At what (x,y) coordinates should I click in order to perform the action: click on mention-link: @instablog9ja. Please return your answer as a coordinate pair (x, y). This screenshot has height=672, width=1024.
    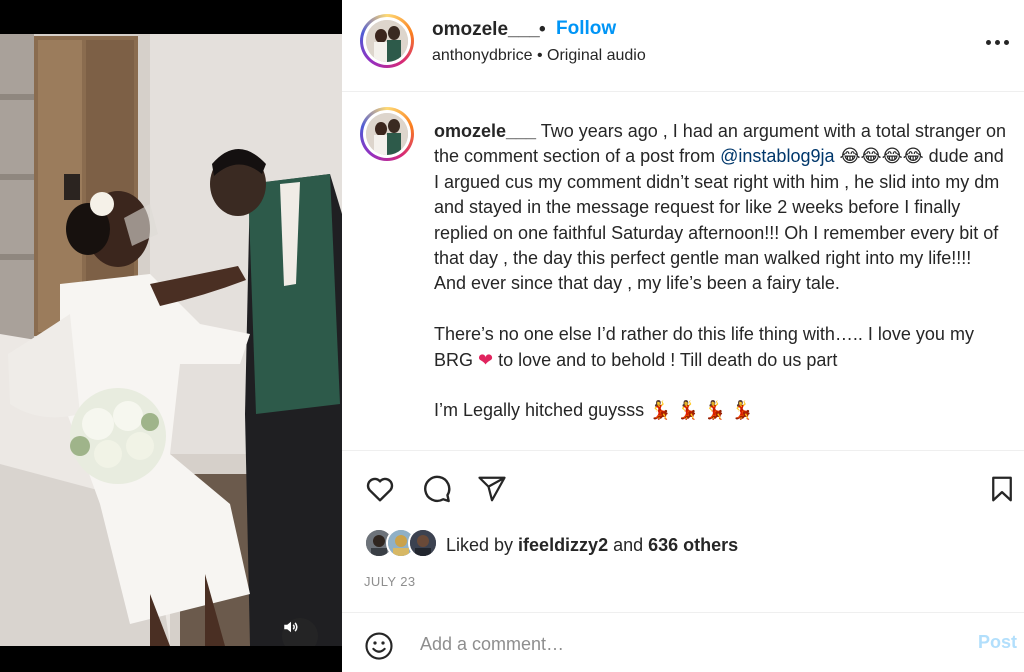
    Looking at the image, I should click on (777, 156).